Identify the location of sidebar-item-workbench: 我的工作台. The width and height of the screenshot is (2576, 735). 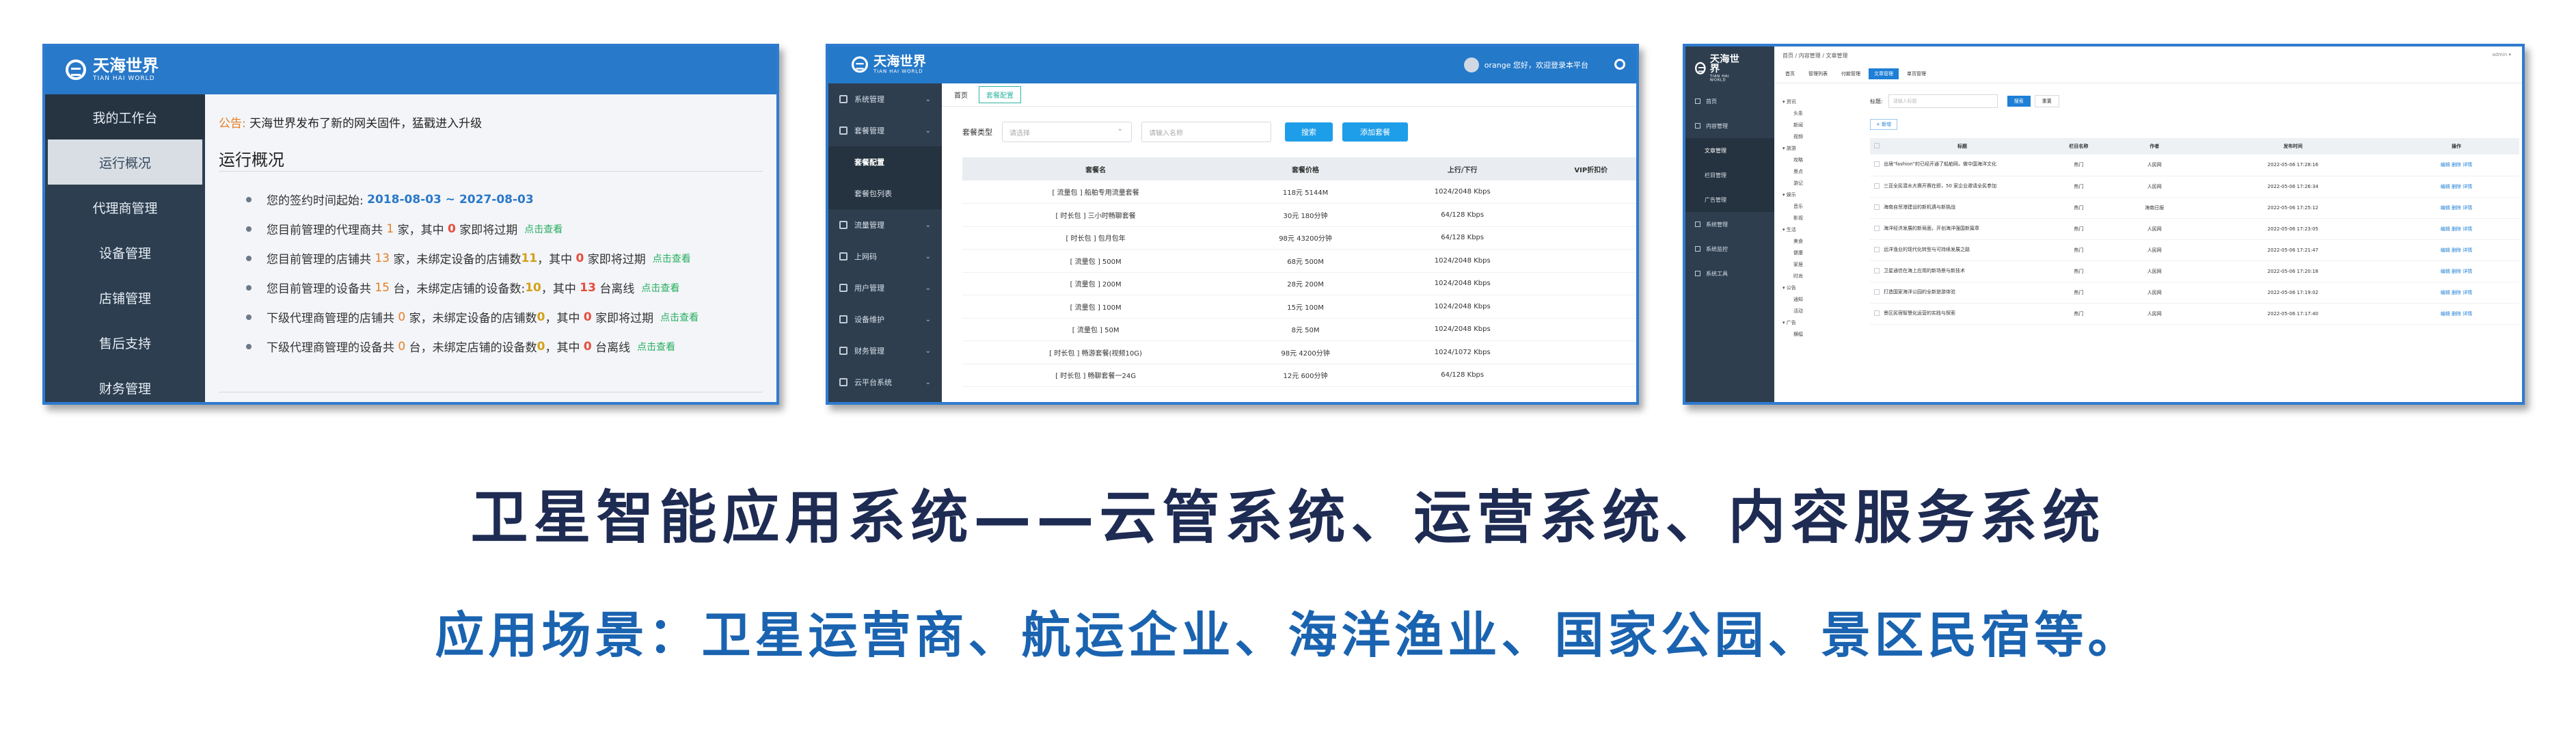
(125, 116).